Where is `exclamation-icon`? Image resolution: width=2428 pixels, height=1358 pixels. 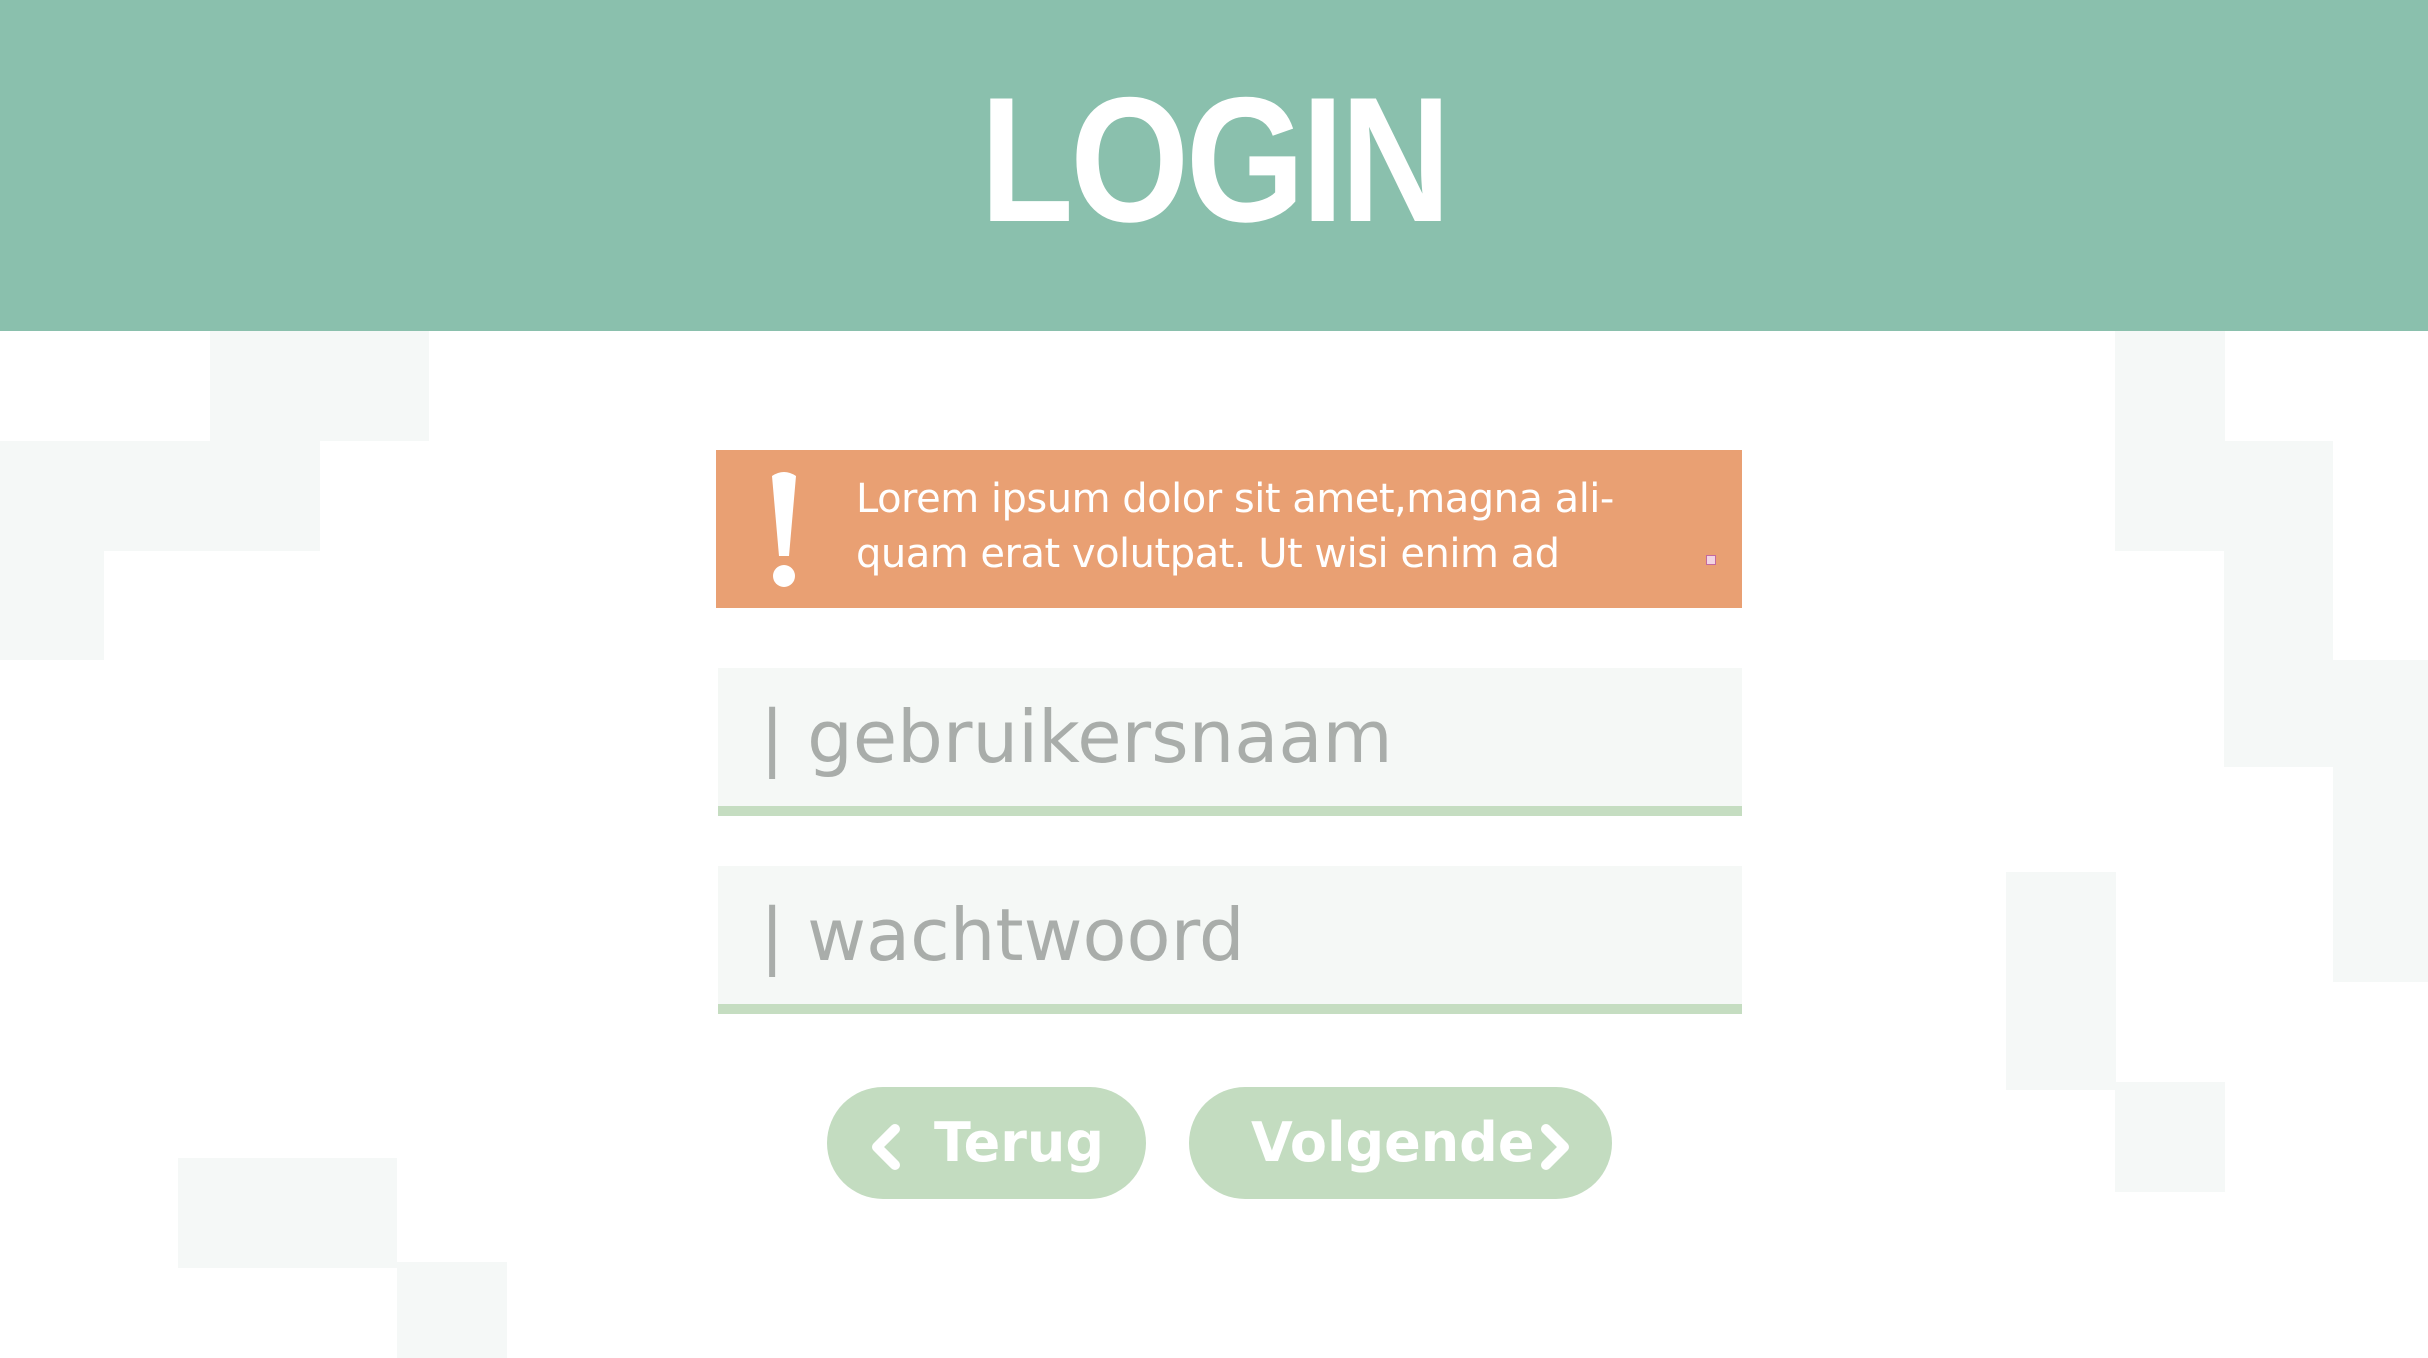 exclamation-icon is located at coordinates (784, 529).